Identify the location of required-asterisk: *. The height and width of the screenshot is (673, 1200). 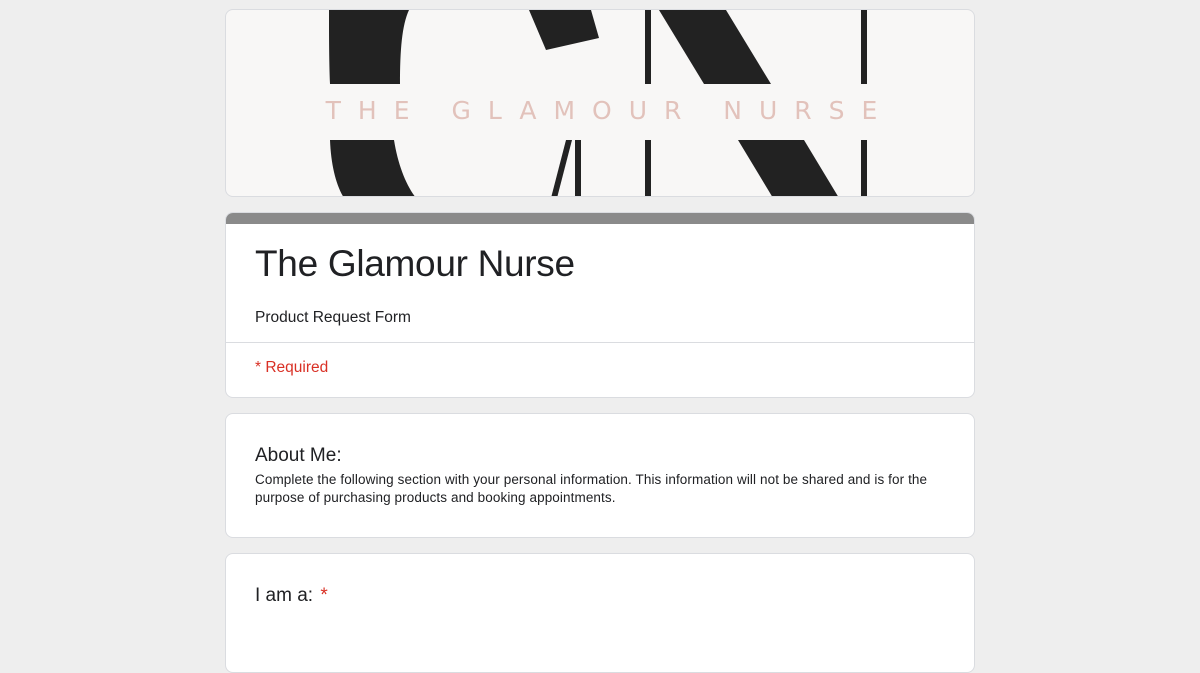
(324, 595).